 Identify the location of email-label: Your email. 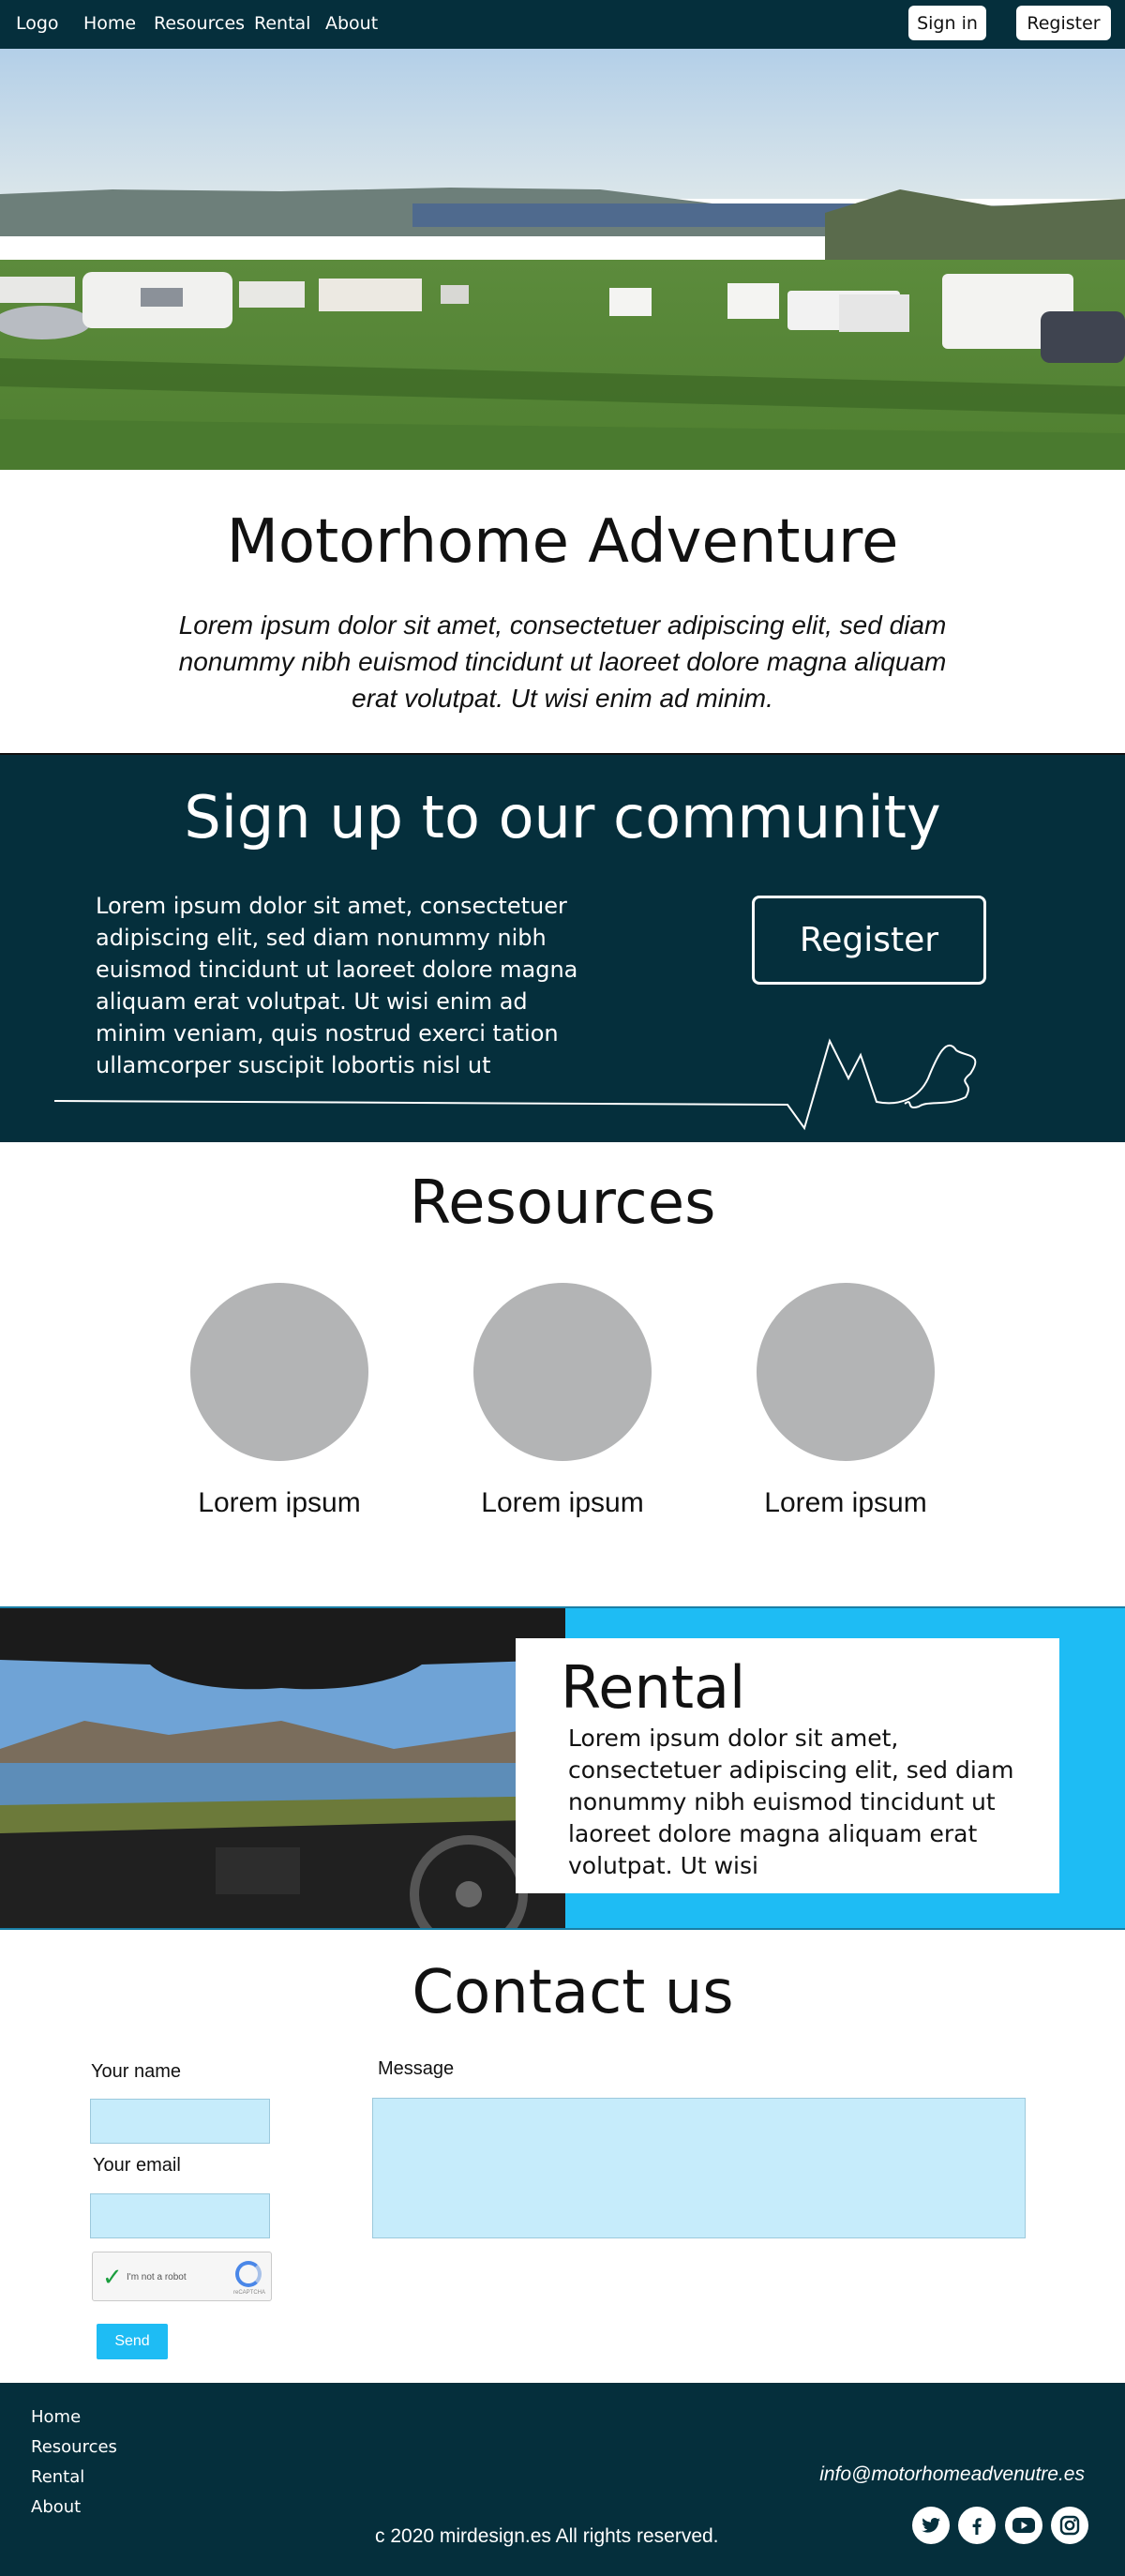
(137, 2165).